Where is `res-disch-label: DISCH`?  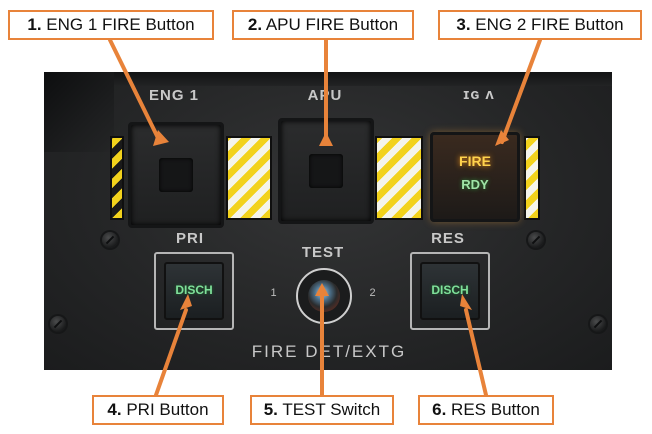
res-disch-label: DISCH is located at coordinates (450, 290).